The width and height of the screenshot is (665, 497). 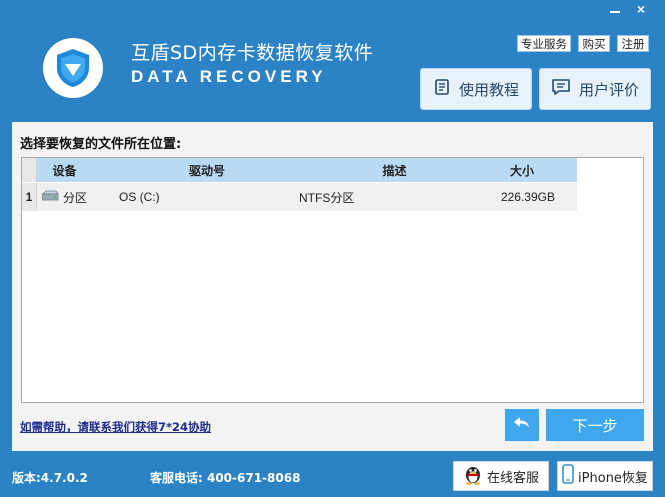 What do you see at coordinates (50, 478) in the screenshot?
I see `version-label: 版本:4.7.0.2` at bounding box center [50, 478].